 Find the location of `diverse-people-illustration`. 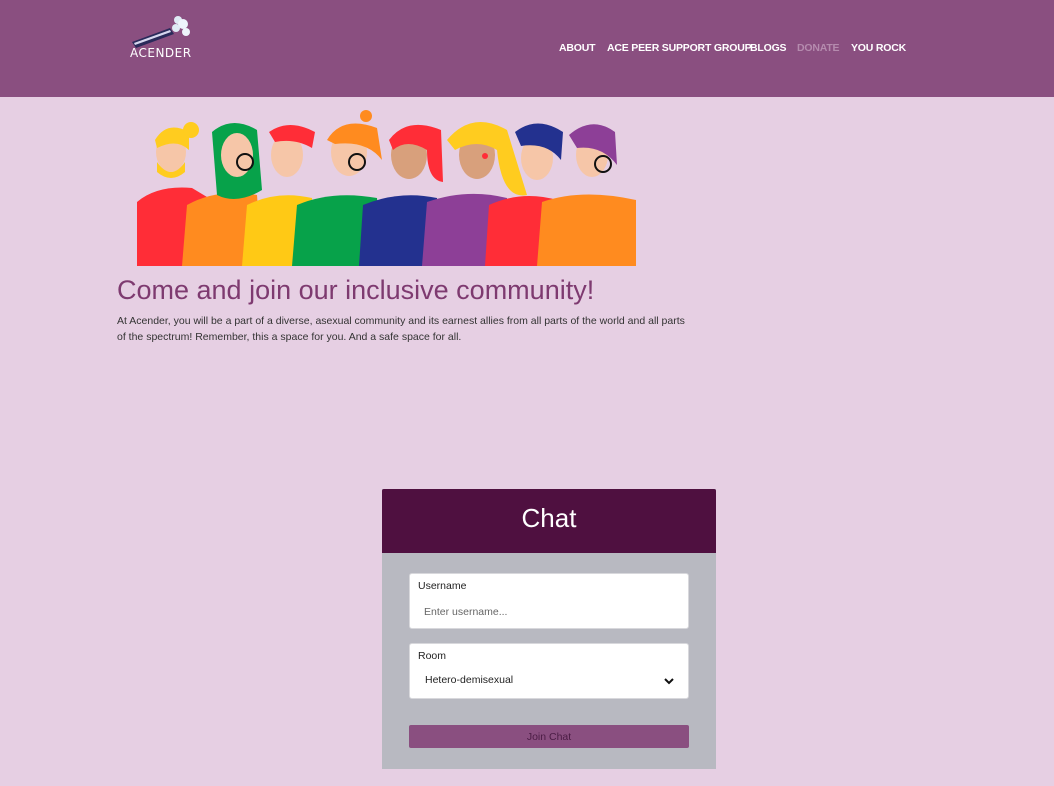

diverse-people-illustration is located at coordinates (386, 188).